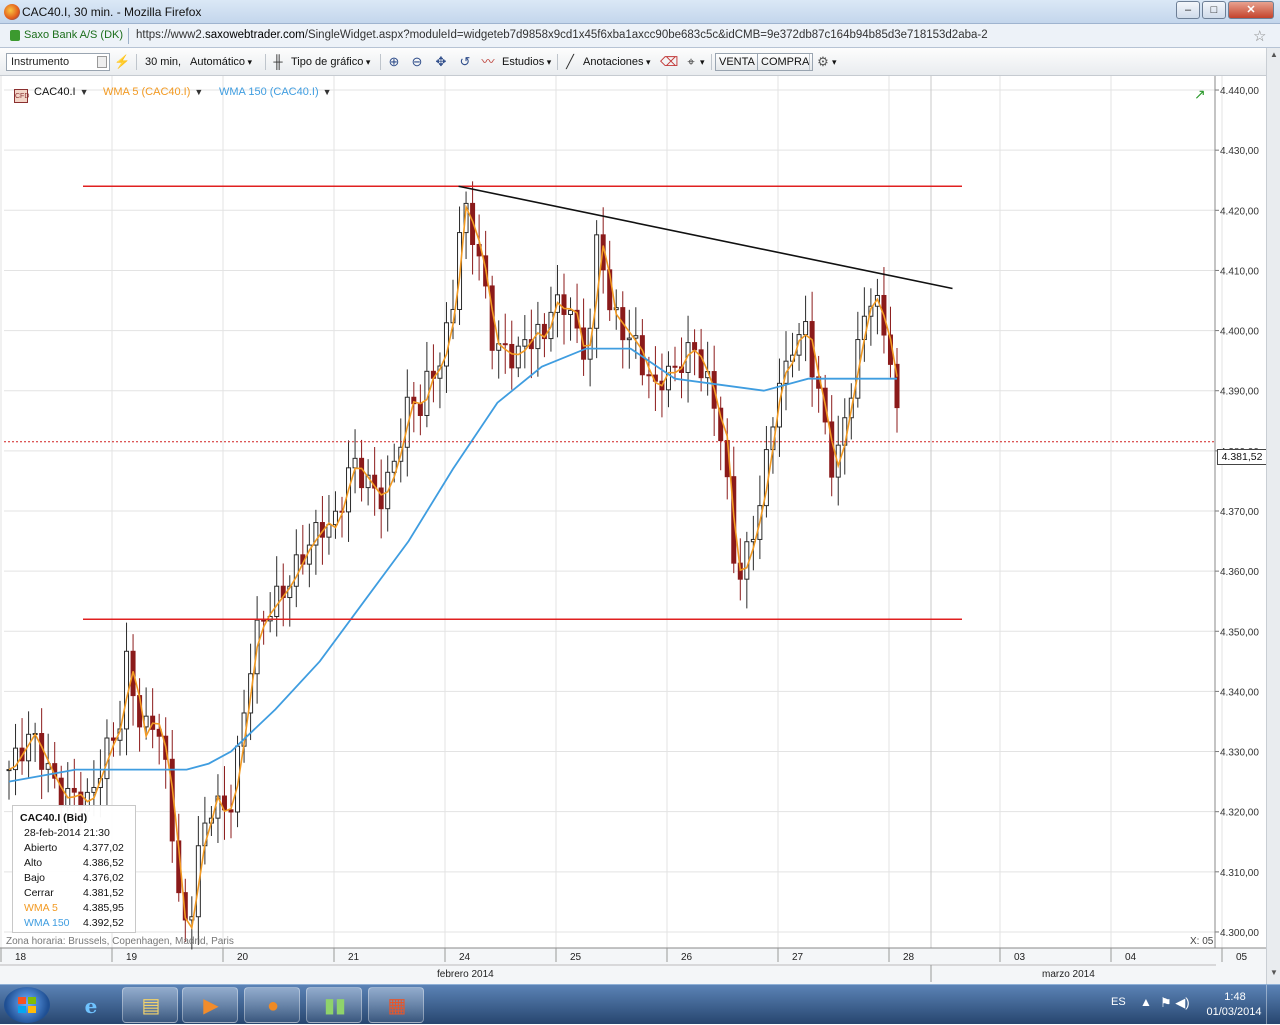 This screenshot has width=1280, height=1025. Describe the element at coordinates (1274, 974) in the screenshot. I see `scroll-down-icon: ▼` at that location.